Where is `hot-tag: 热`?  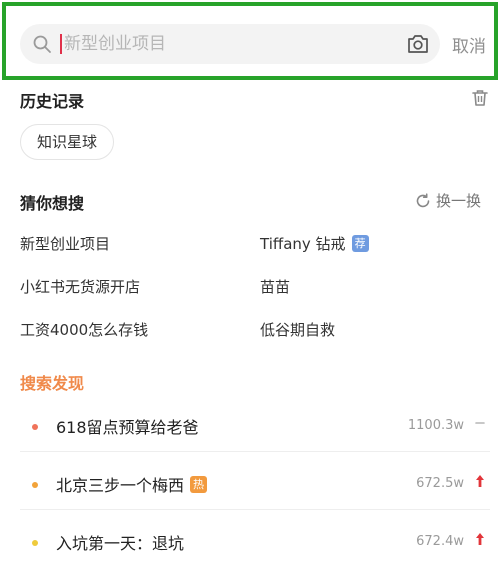 hot-tag: 热 is located at coordinates (199, 484).